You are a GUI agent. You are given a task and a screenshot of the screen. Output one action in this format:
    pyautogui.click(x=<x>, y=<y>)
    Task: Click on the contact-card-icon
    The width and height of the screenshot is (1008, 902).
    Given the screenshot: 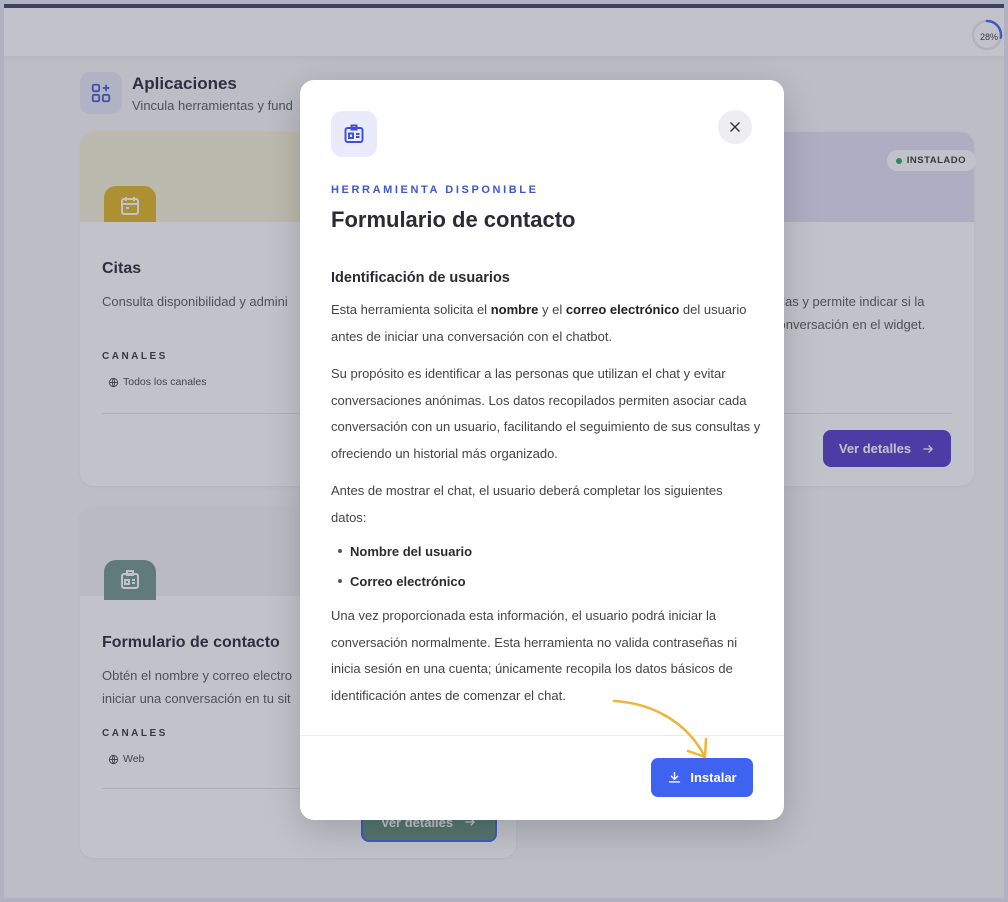 What is the action you would take?
    pyautogui.click(x=354, y=134)
    